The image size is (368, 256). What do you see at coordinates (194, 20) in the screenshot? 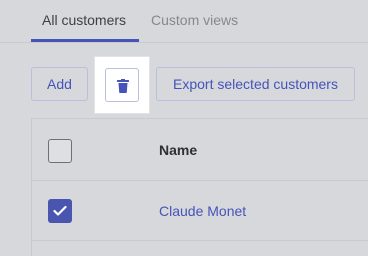
I see `tab-custom-views: Custom views` at bounding box center [194, 20].